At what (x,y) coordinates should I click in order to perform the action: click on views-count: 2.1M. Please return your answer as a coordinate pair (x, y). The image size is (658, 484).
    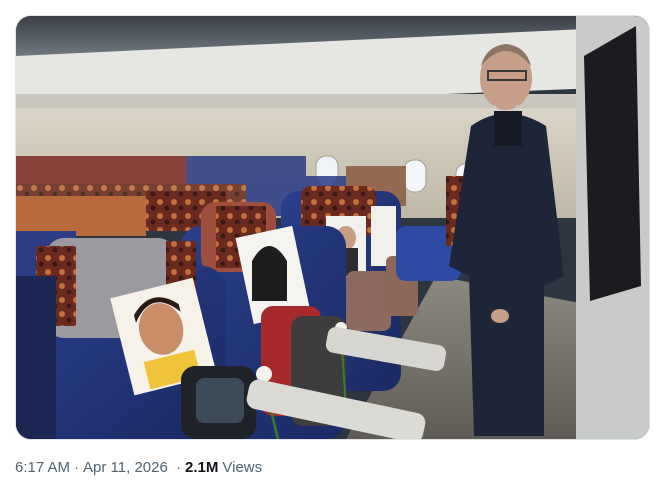
    Looking at the image, I should click on (201, 467).